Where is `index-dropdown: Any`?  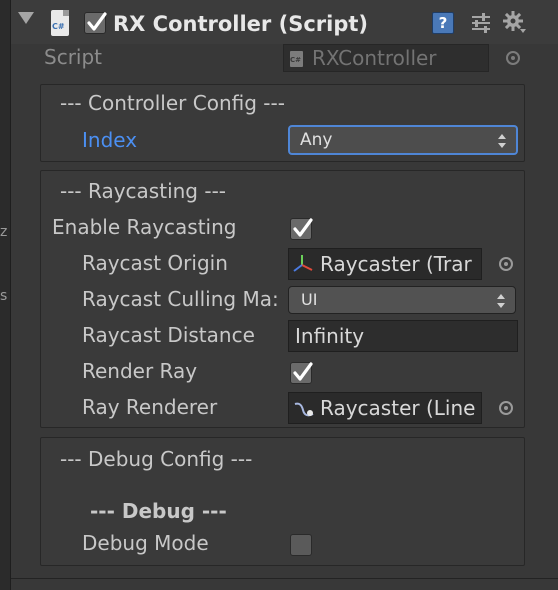
index-dropdown: Any is located at coordinates (403, 140).